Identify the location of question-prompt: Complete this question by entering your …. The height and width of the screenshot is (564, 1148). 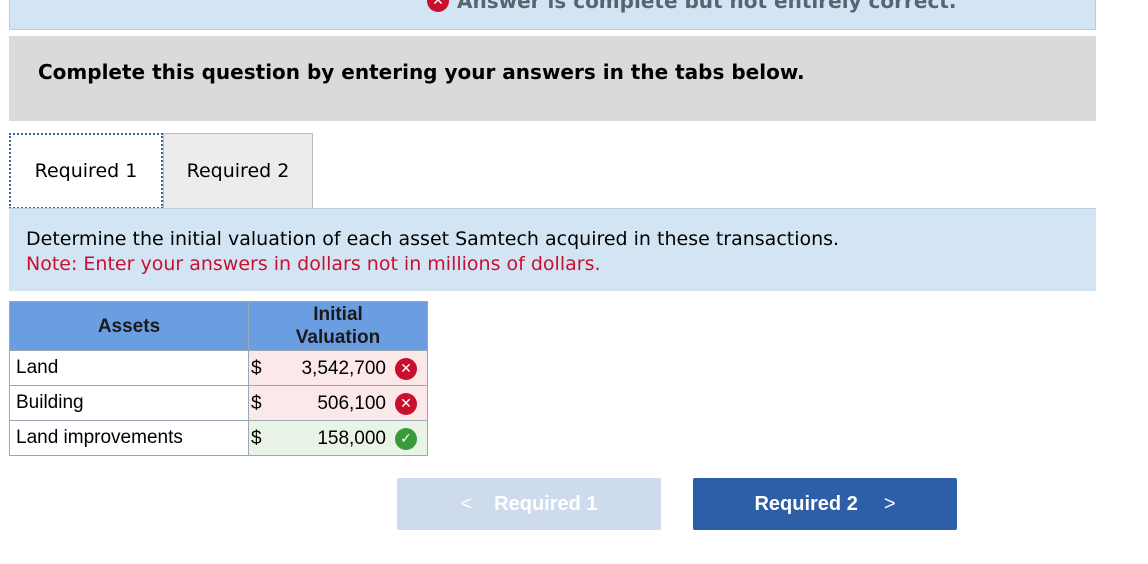
(421, 72).